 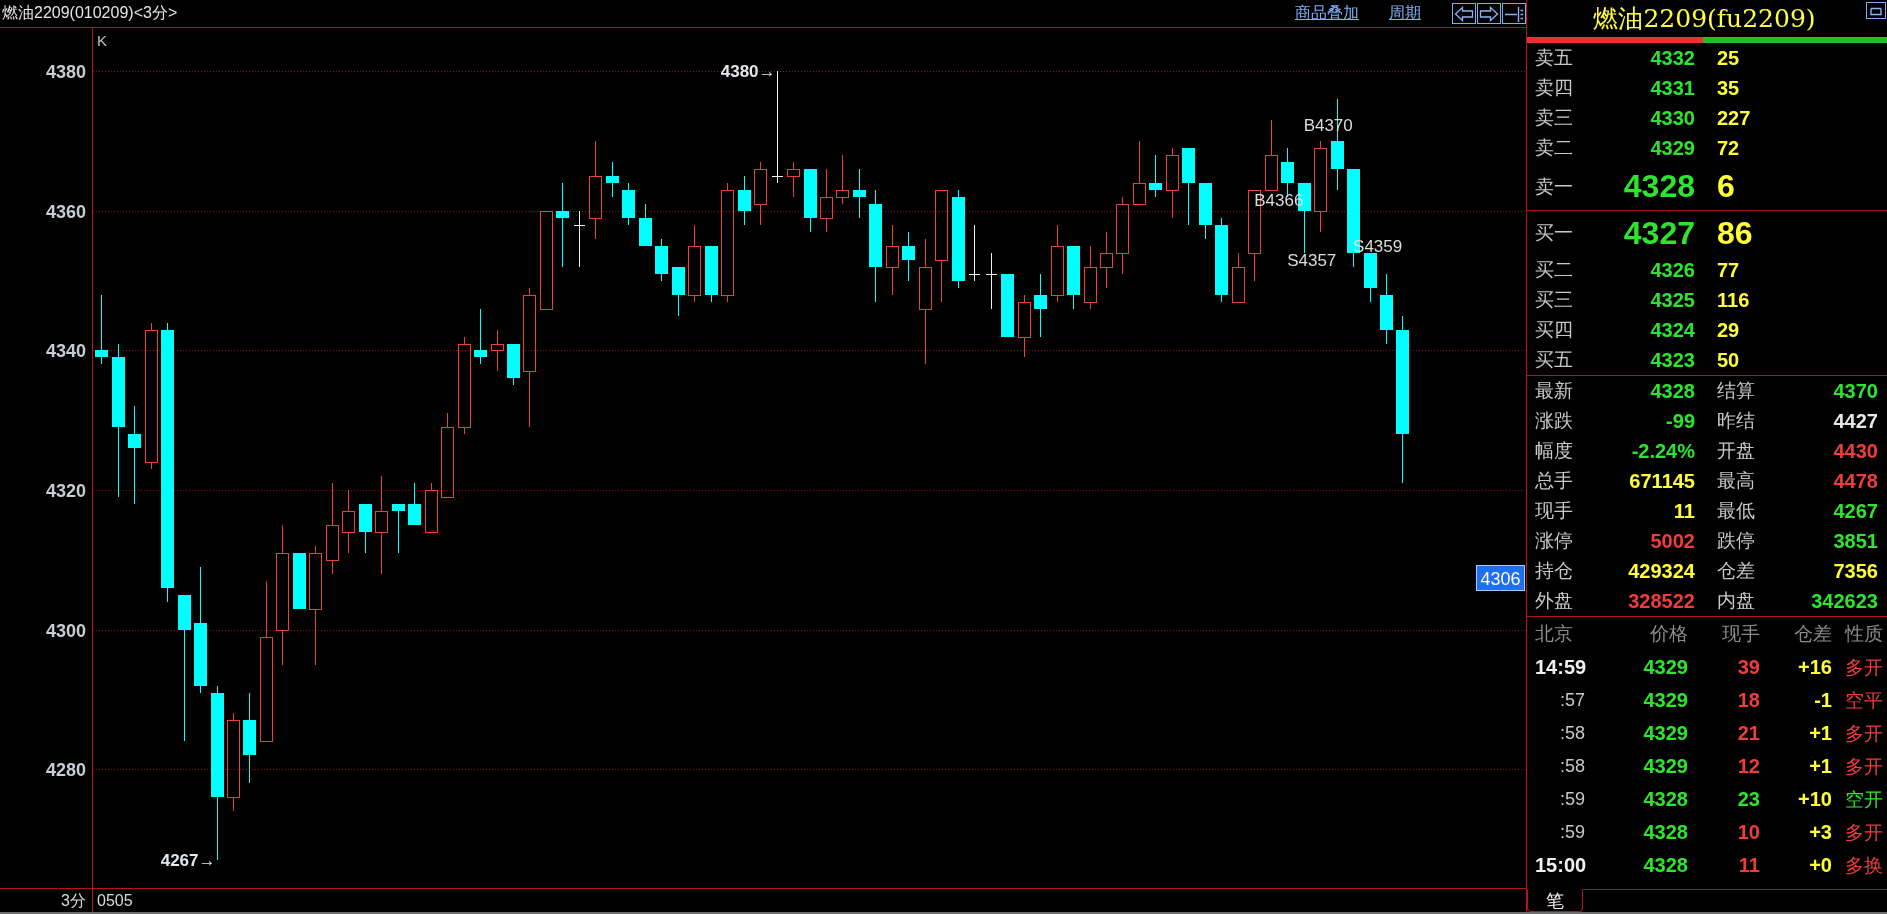 What do you see at coordinates (1736, 601) in the screenshot?
I see `stat-label: 内盘` at bounding box center [1736, 601].